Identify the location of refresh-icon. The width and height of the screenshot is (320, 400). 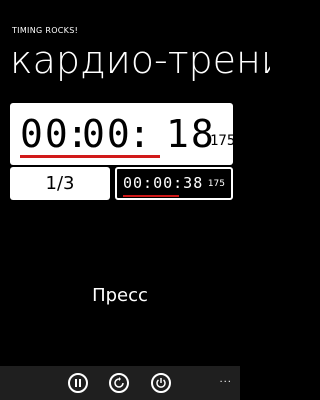
(119, 382).